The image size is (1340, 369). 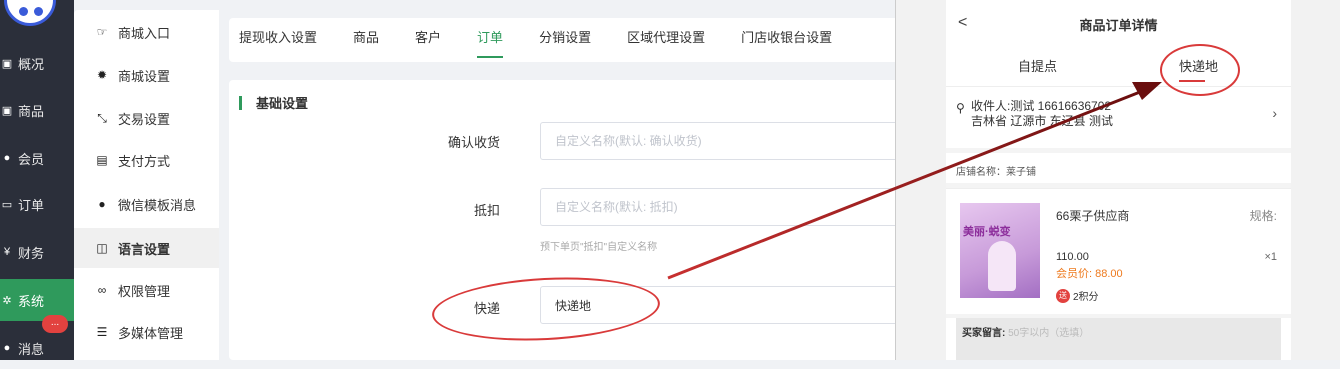 I want to click on submenu-item-label: 语言设置, so click(x=144, y=249).